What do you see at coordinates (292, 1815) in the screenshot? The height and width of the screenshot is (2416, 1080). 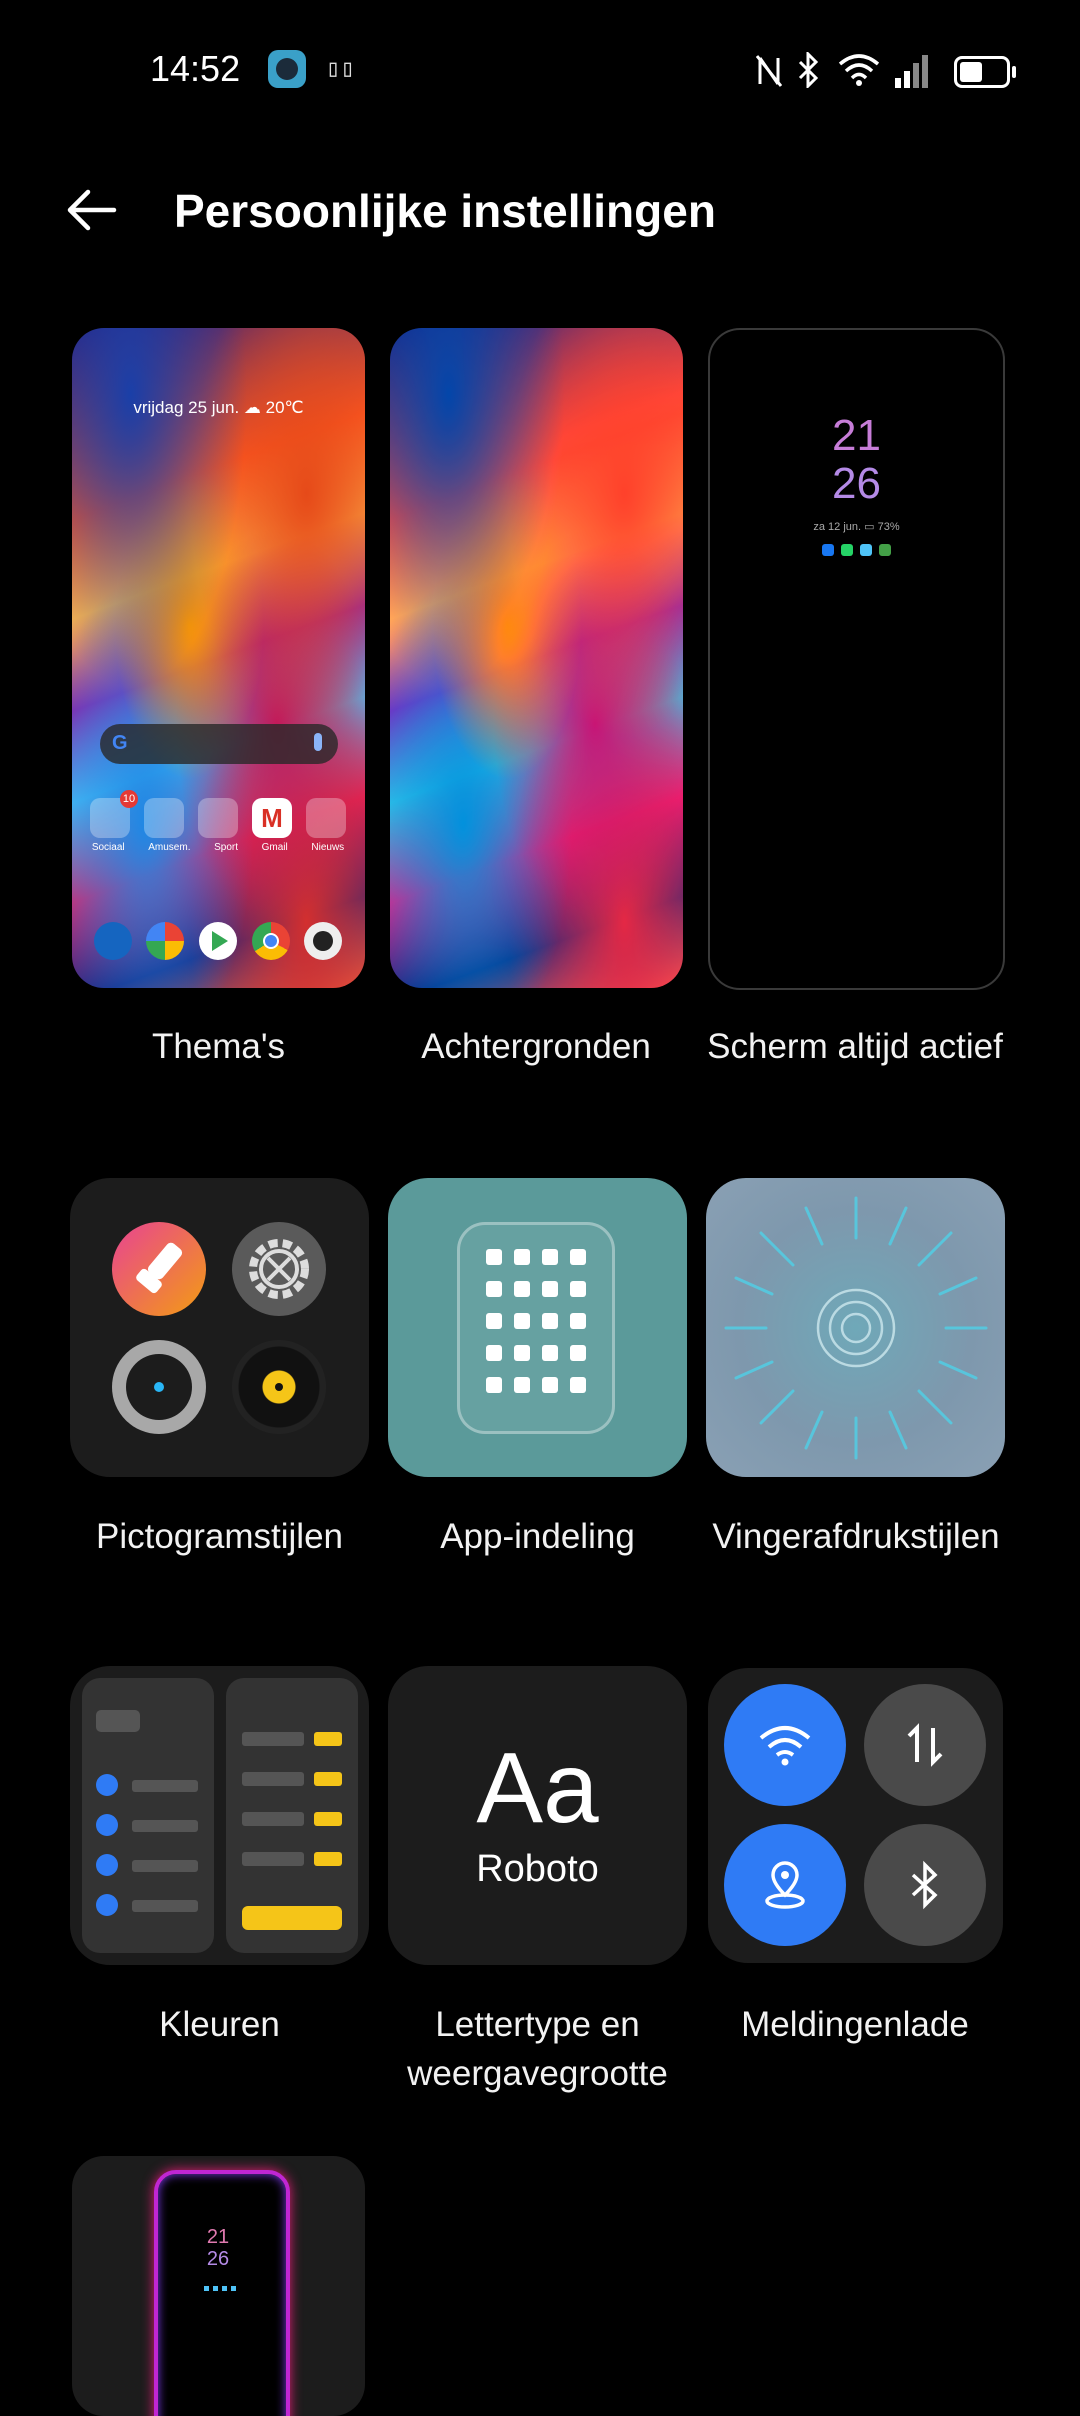 I see `colors-toggle-preview` at bounding box center [292, 1815].